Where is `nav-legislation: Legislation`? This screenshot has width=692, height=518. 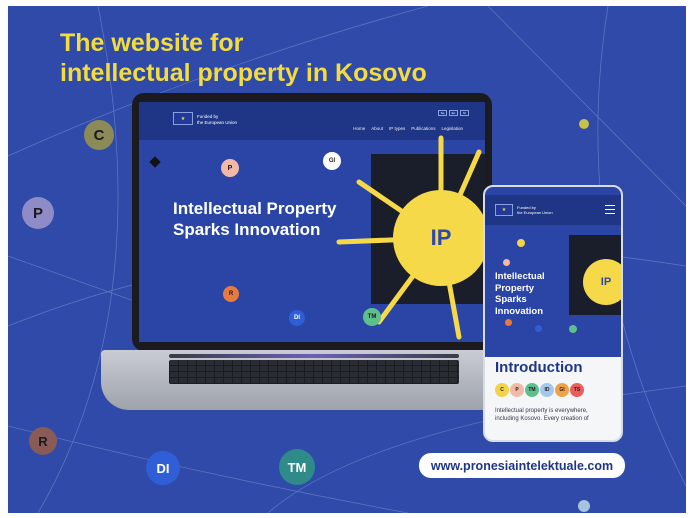
nav-legislation: Legislation is located at coordinates (452, 128).